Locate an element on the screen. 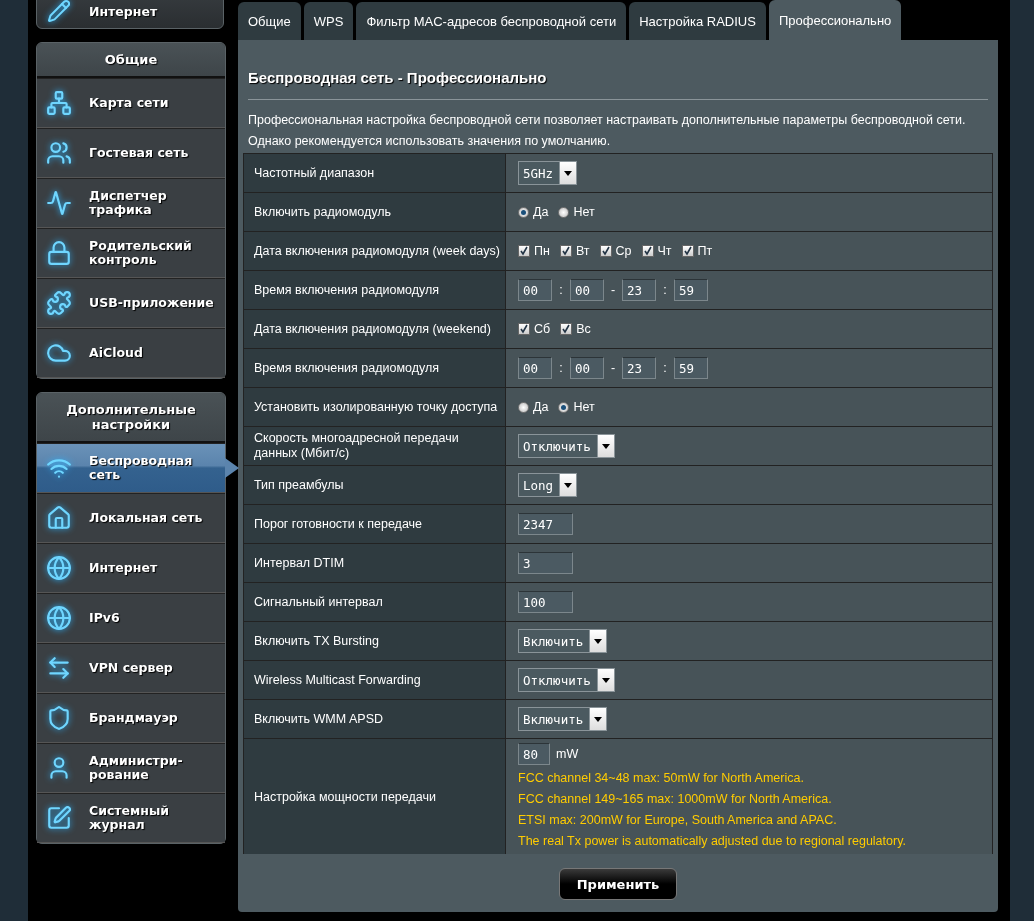 This screenshot has height=921, width=1034. power-field: 80 is located at coordinates (534, 754).